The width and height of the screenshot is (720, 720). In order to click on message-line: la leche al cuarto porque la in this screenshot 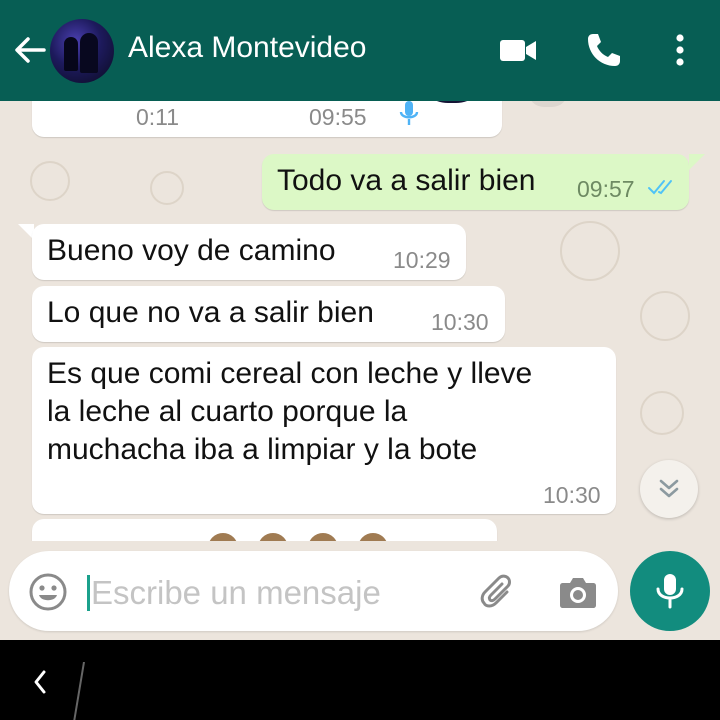, I will do `click(227, 411)`.